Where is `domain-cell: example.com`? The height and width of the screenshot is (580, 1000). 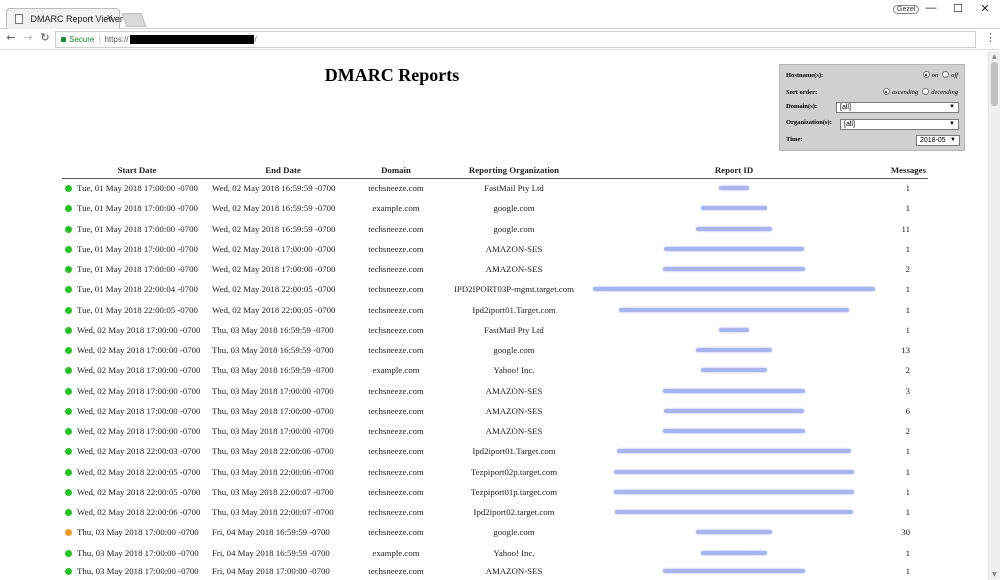 domain-cell: example.com is located at coordinates (396, 370).